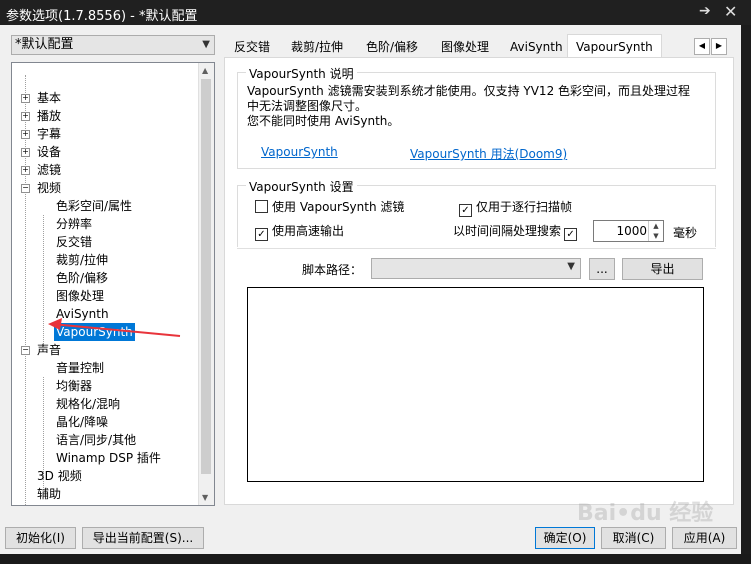 The height and width of the screenshot is (564, 751). I want to click on arrow-shaft, so click(116, 330).